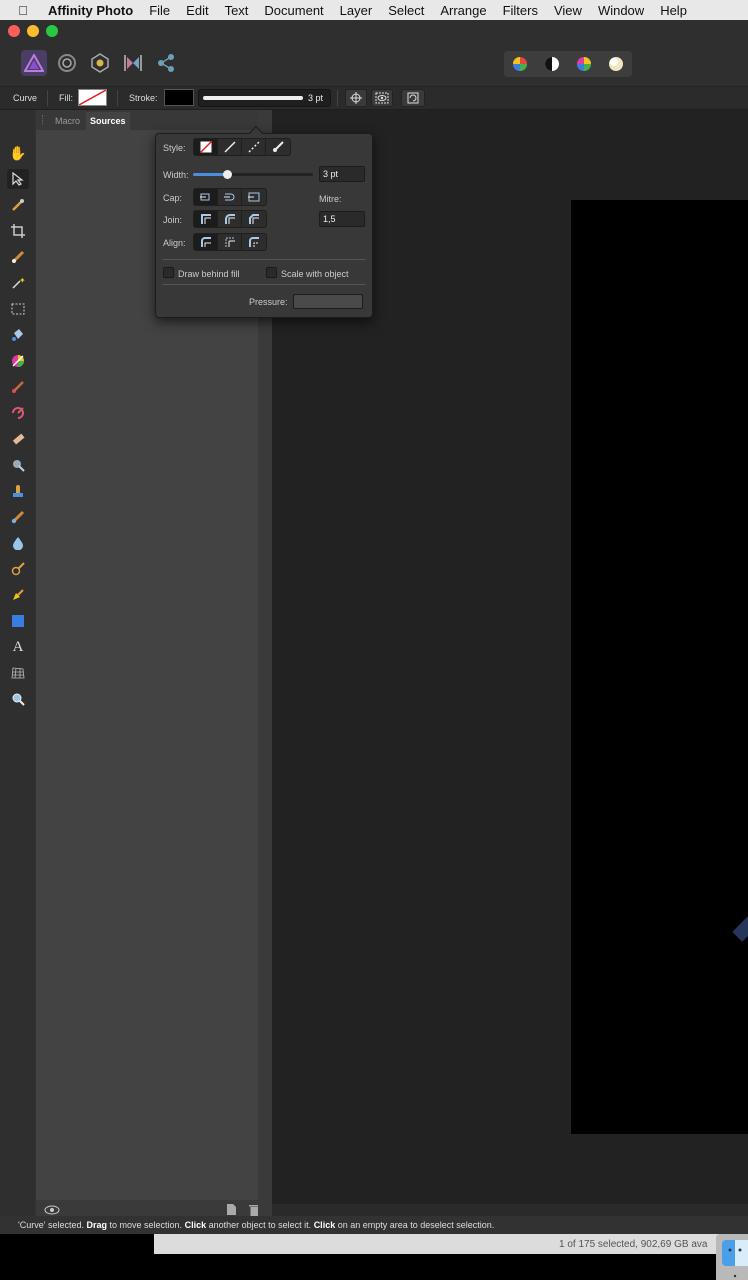 The image size is (748, 1280). Describe the element at coordinates (166, 63) in the screenshot. I see `export-persona-icon` at that location.